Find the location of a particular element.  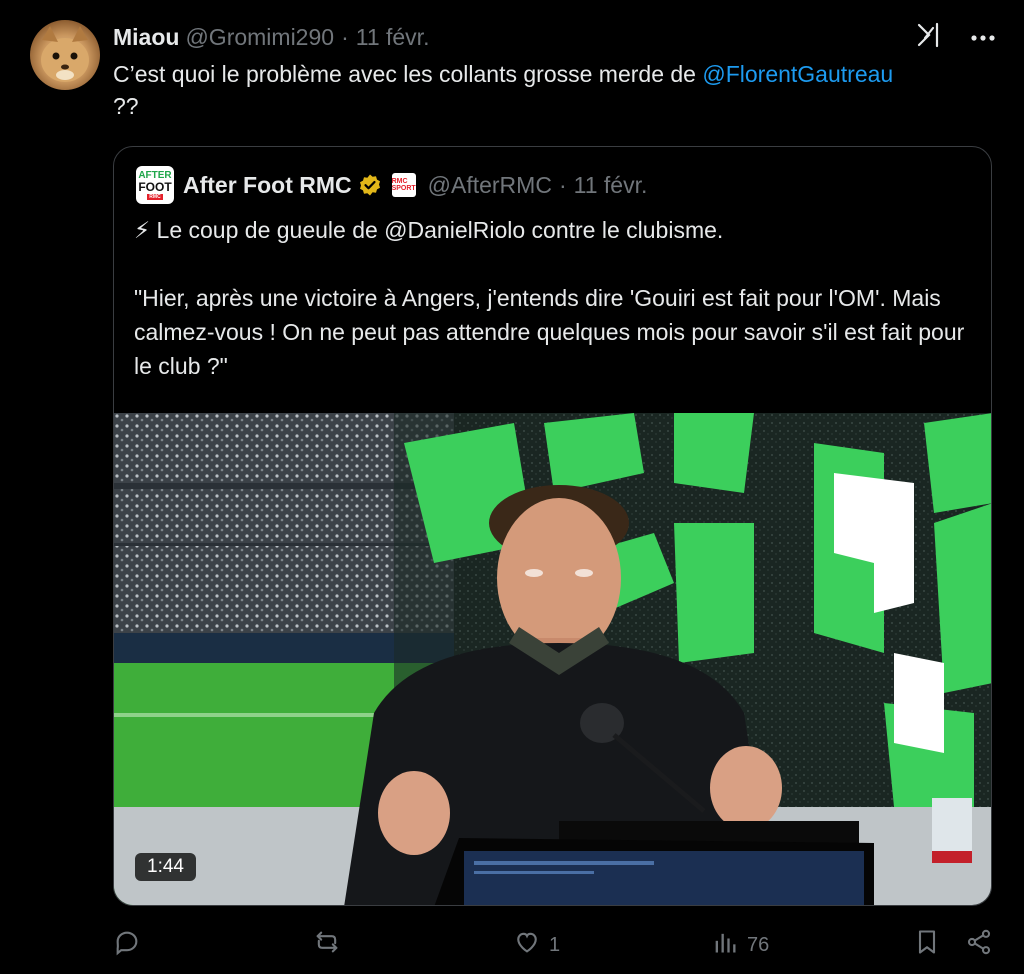

tweet-header: Miaou @Gromimi290 · 11 févr. is located at coordinates (271, 37).